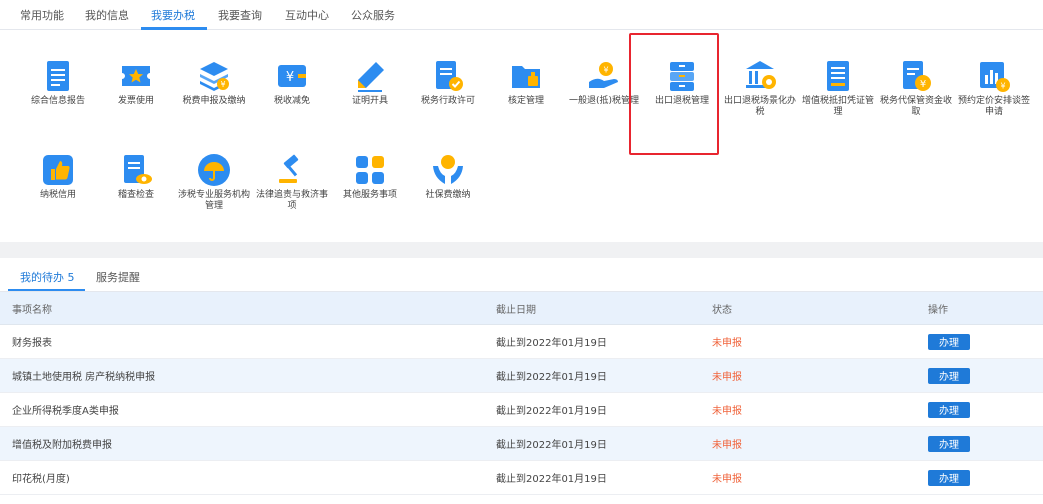  Describe the element at coordinates (58, 187) in the screenshot. I see `func-tax-credit: 纳税信用` at that location.